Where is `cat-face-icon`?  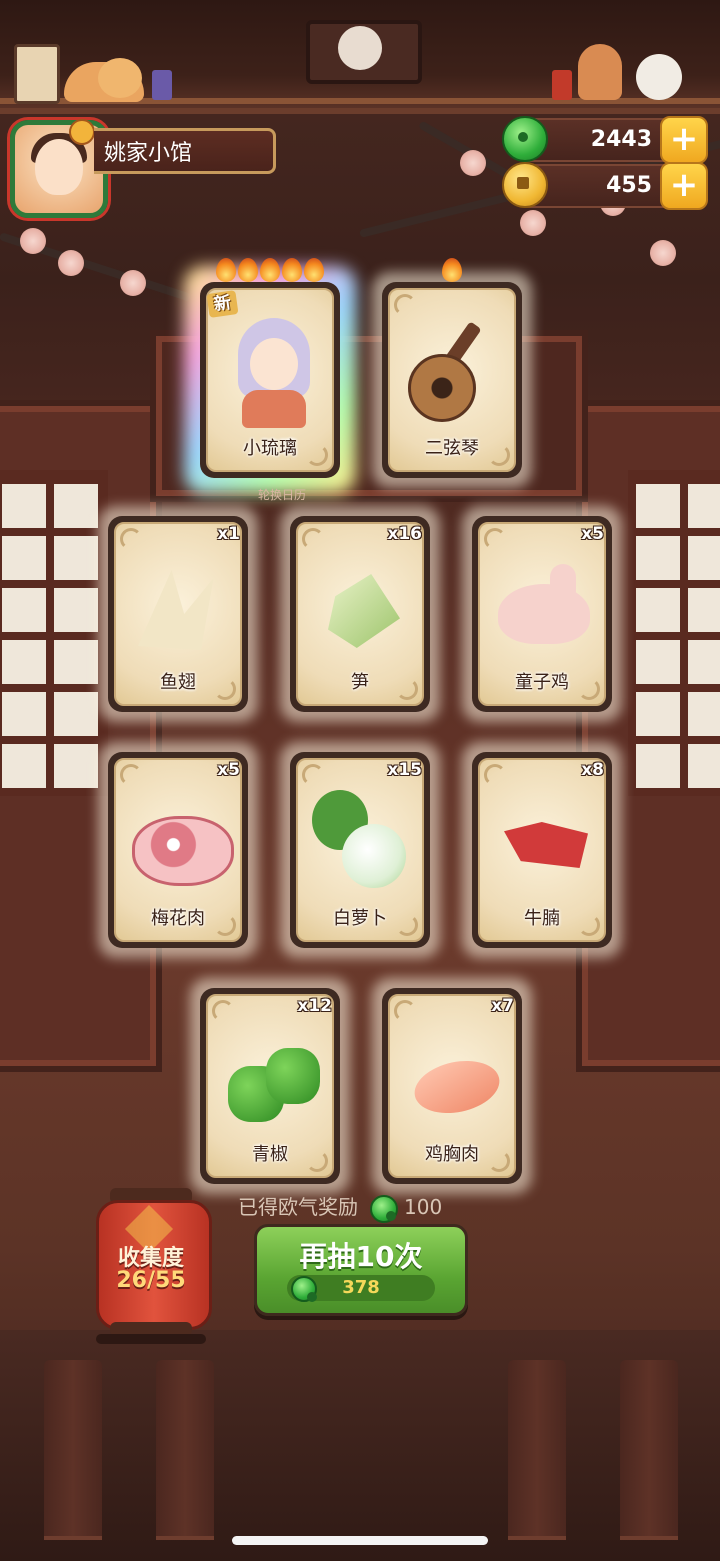
cat-face-icon is located at coordinates (120, 78).